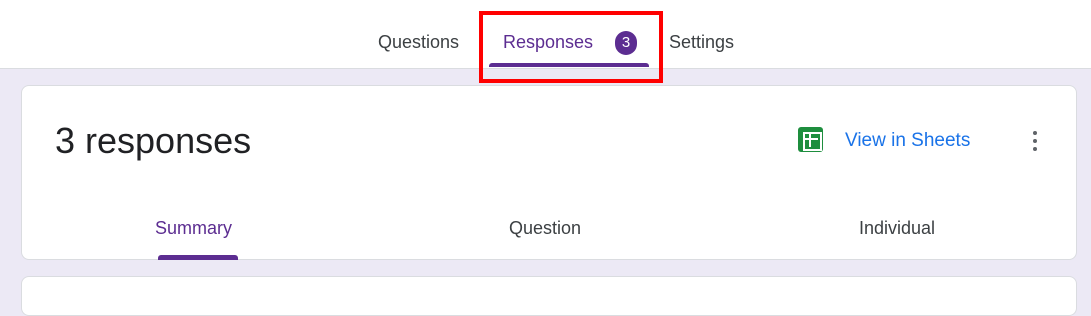  Describe the element at coordinates (549, 296) in the screenshot. I see `next-card` at that location.